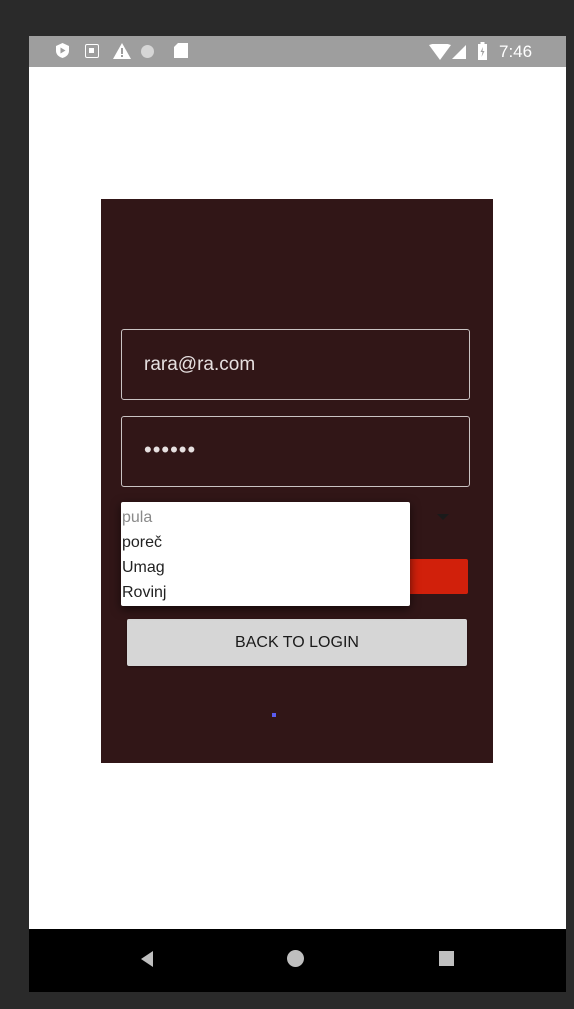 The height and width of the screenshot is (1009, 574). Describe the element at coordinates (62, 50) in the screenshot. I see `shield-icon` at that location.